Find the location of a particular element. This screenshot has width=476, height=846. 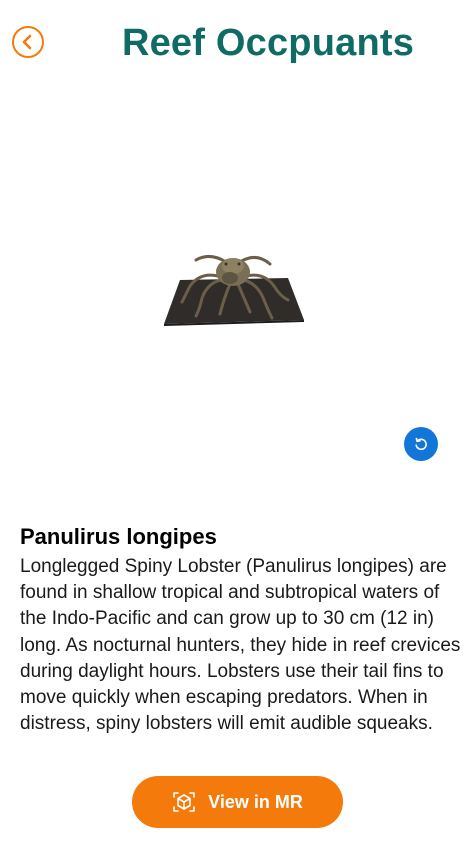

page-title: Reef Occpuants is located at coordinates (268, 43).